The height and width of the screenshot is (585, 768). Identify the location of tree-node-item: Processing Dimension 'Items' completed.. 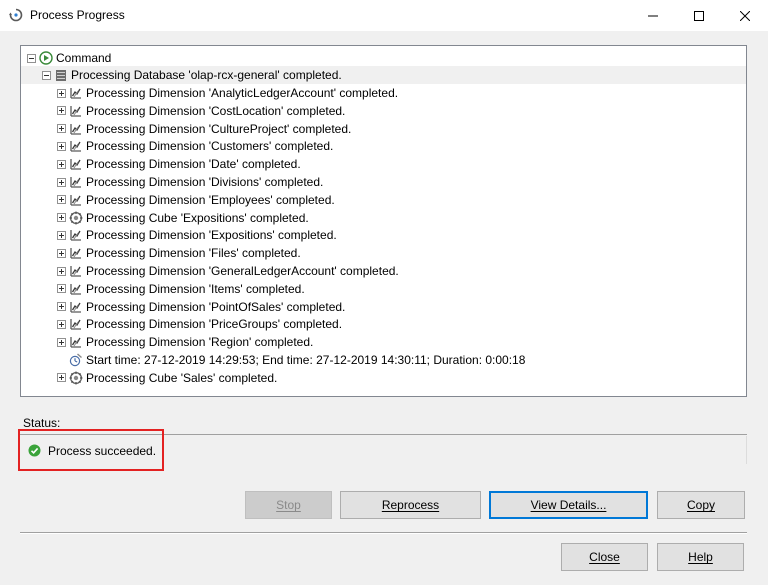
(383, 289).